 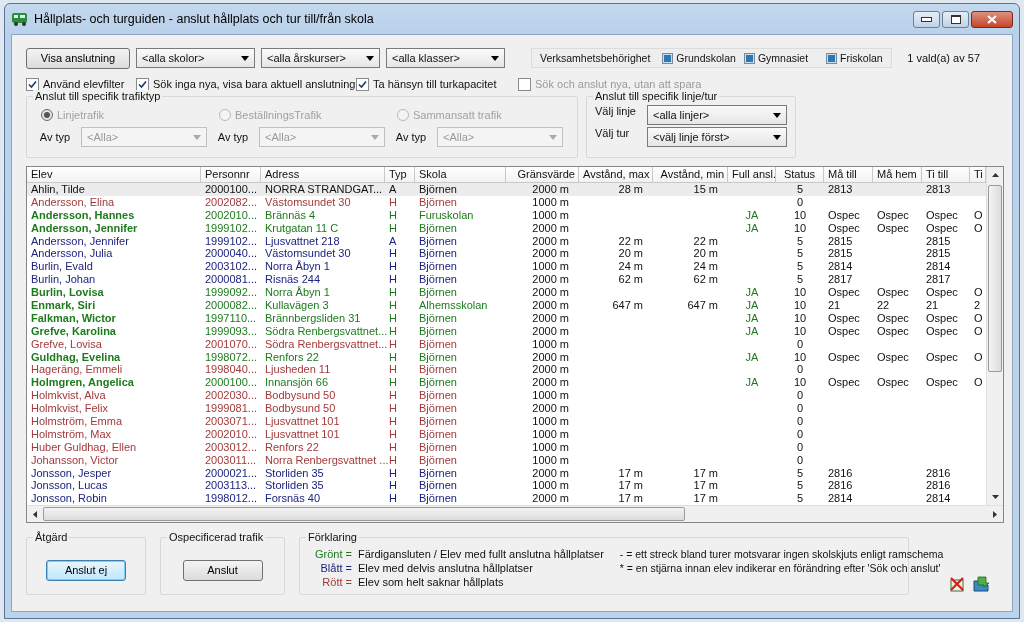 What do you see at coordinates (302, 434) in the screenshot?
I see `table-cell-text: Ljusvattnet 101` at bounding box center [302, 434].